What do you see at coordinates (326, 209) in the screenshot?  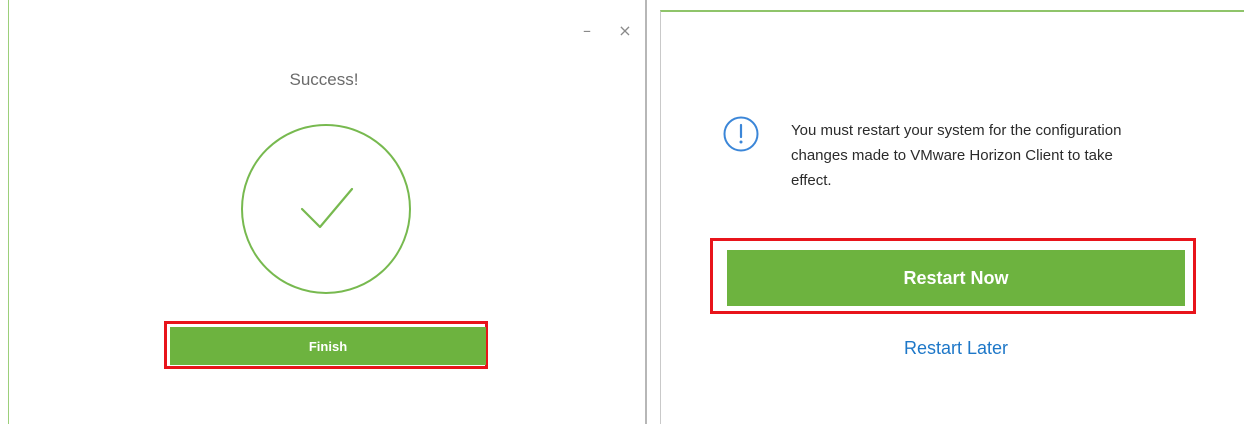 I see `check-circle-icon` at bounding box center [326, 209].